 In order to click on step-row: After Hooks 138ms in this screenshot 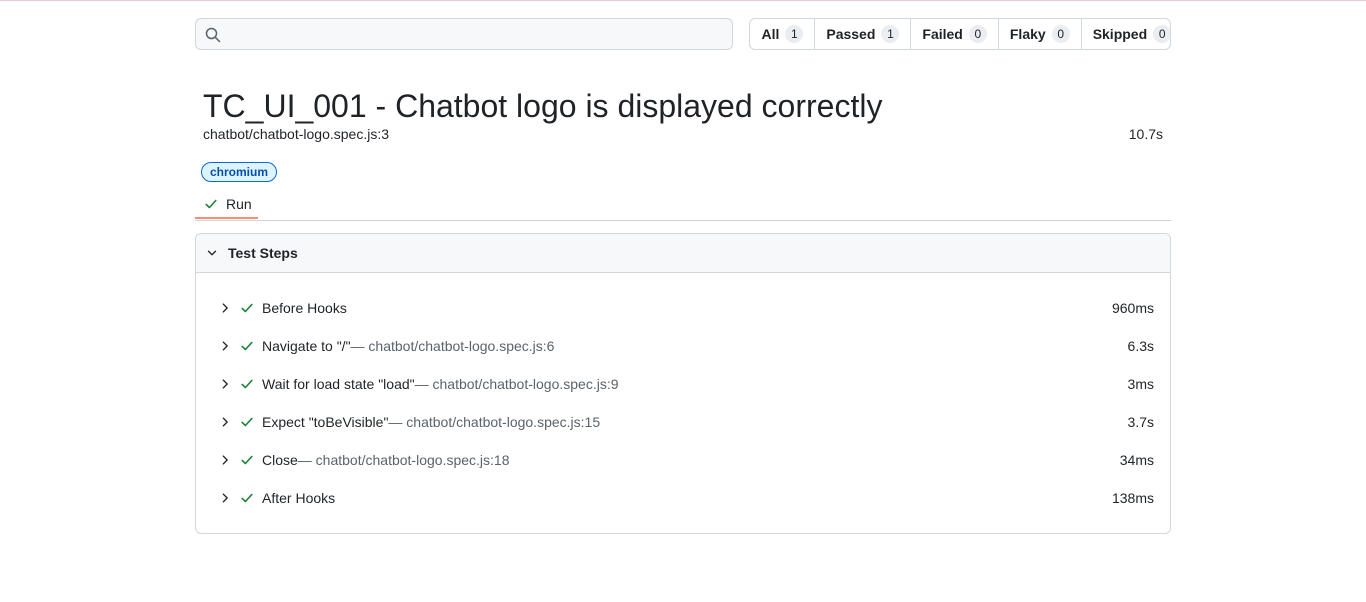, I will do `click(683, 498)`.